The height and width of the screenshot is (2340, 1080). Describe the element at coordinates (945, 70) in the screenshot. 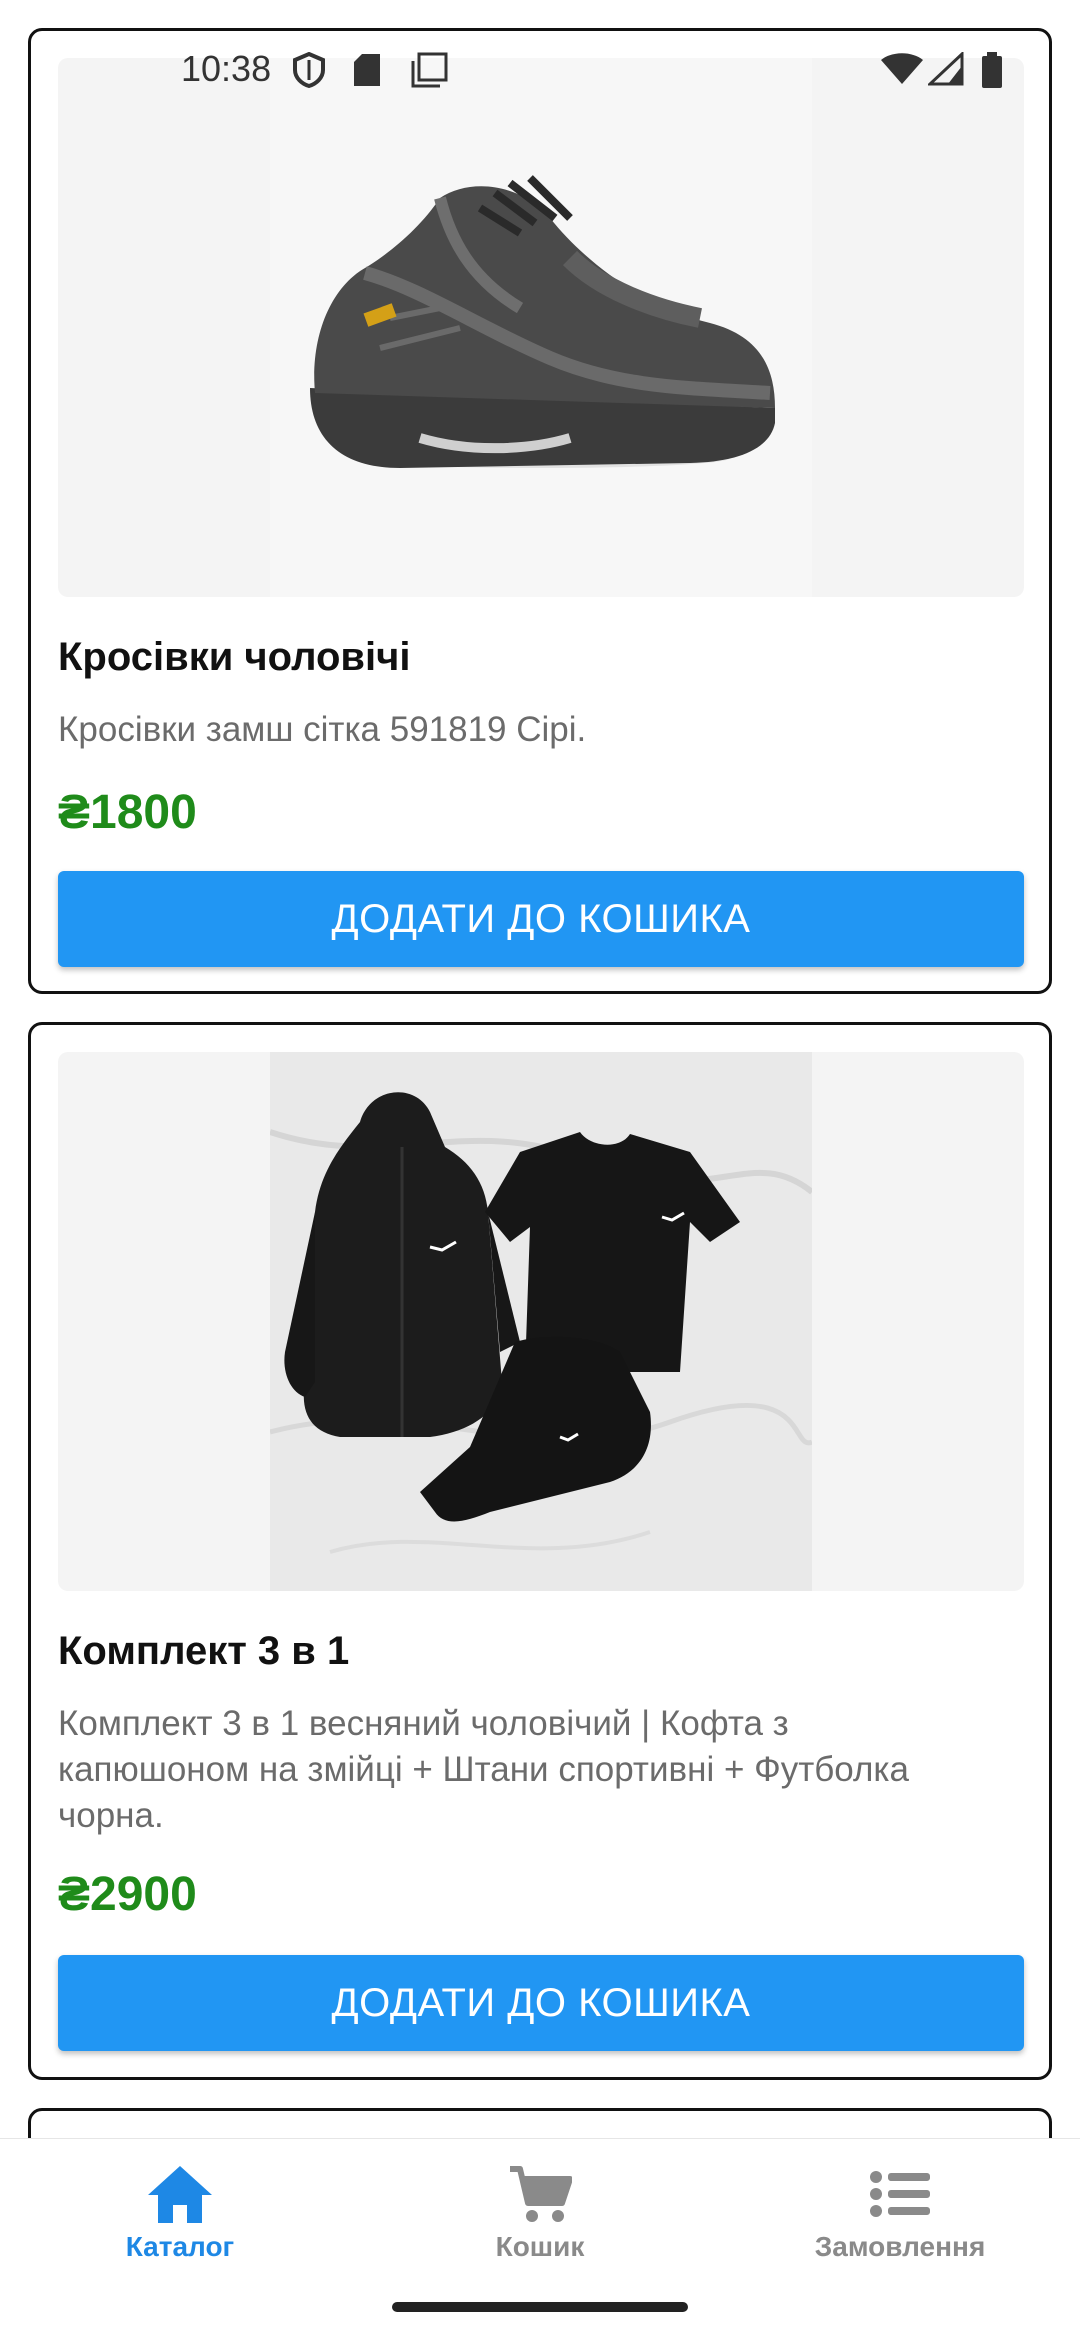

I see `signal-icon` at that location.